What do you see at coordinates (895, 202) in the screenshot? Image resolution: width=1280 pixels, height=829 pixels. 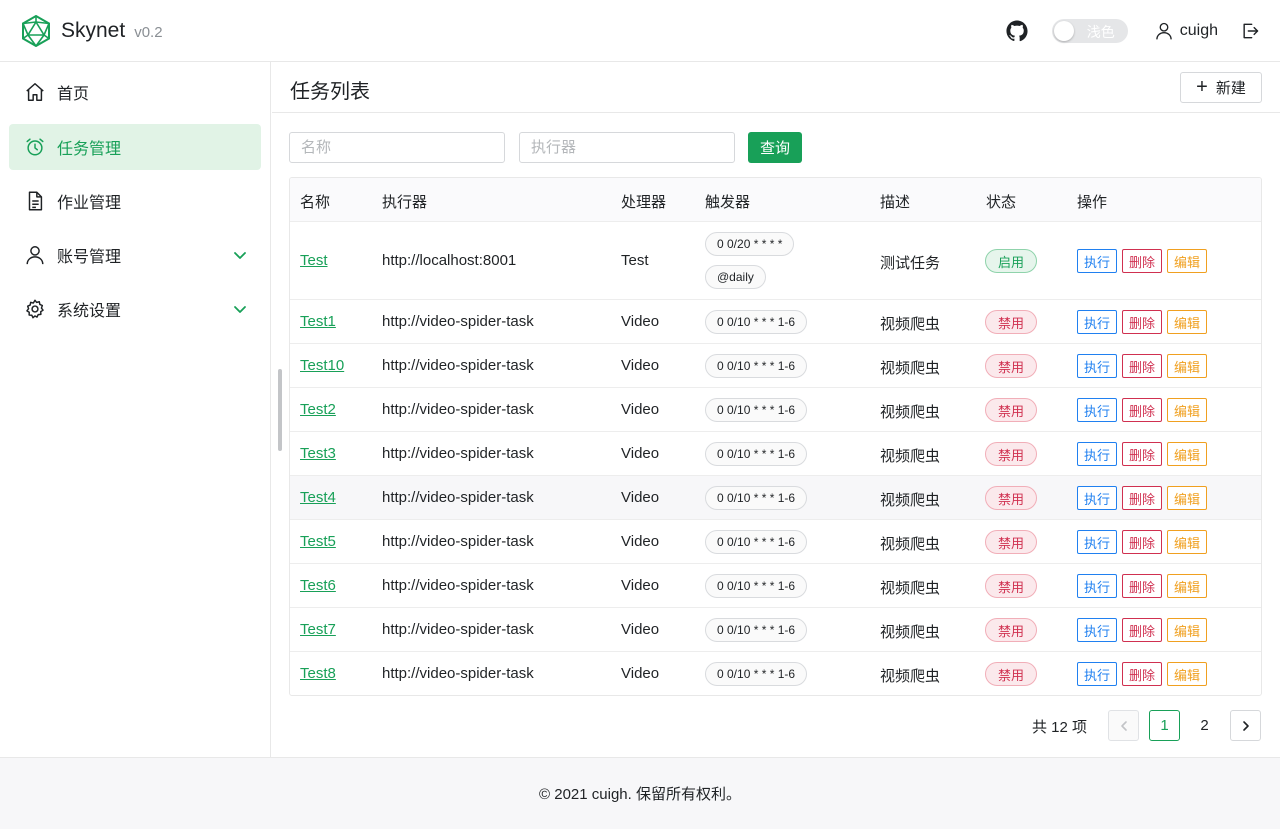 I see `column-header-description: 描述` at bounding box center [895, 202].